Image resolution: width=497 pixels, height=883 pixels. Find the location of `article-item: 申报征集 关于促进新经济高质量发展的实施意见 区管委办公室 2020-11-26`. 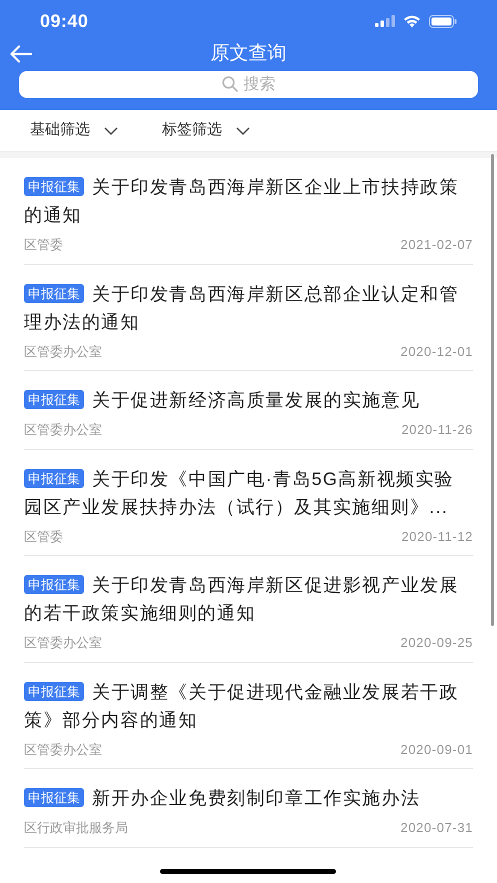

article-item: 申报征集 关于促进新经济高质量发展的实施意见 区管委办公室 2020-11-26 is located at coordinates (248, 410).